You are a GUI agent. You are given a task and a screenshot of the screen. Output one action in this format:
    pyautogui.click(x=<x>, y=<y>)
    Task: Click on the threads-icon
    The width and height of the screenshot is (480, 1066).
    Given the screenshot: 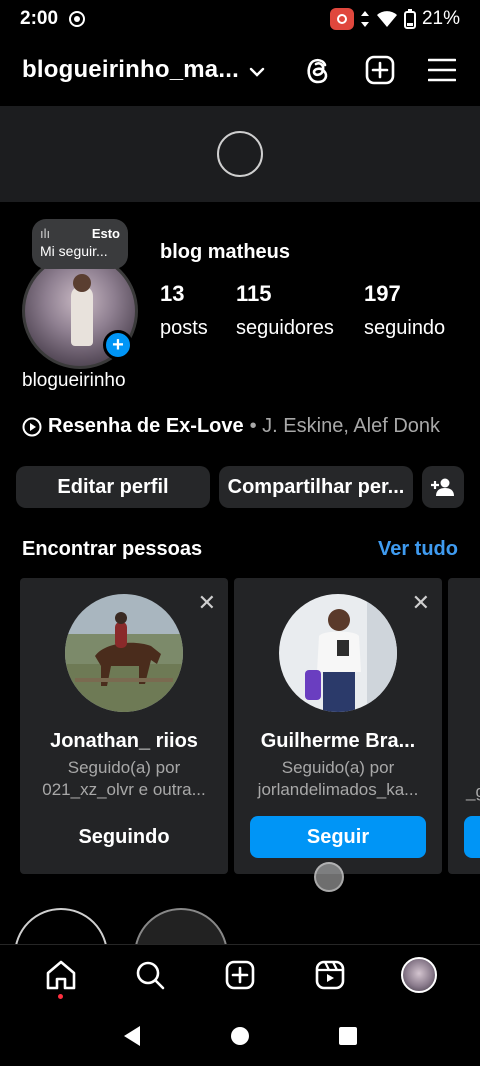 What is the action you would take?
    pyautogui.click(x=318, y=70)
    